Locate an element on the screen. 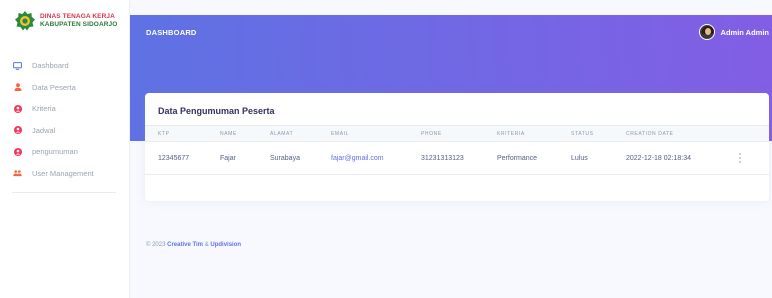  sidebar-item-label: Kriteria is located at coordinates (44, 109).